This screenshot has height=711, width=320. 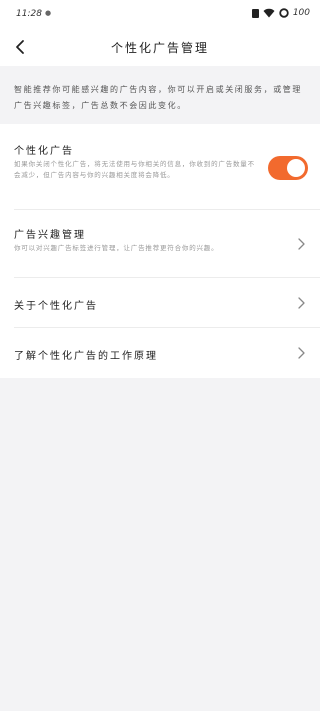 I want to click on status-bar: 11:28 ● 100, so click(x=160, y=14).